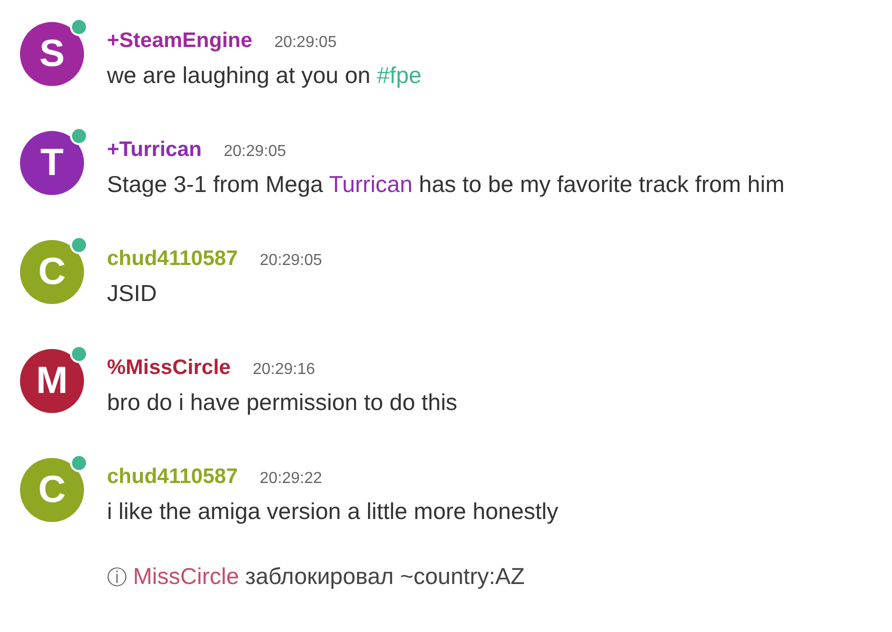  What do you see at coordinates (154, 150) in the screenshot?
I see `username: +Turrican` at bounding box center [154, 150].